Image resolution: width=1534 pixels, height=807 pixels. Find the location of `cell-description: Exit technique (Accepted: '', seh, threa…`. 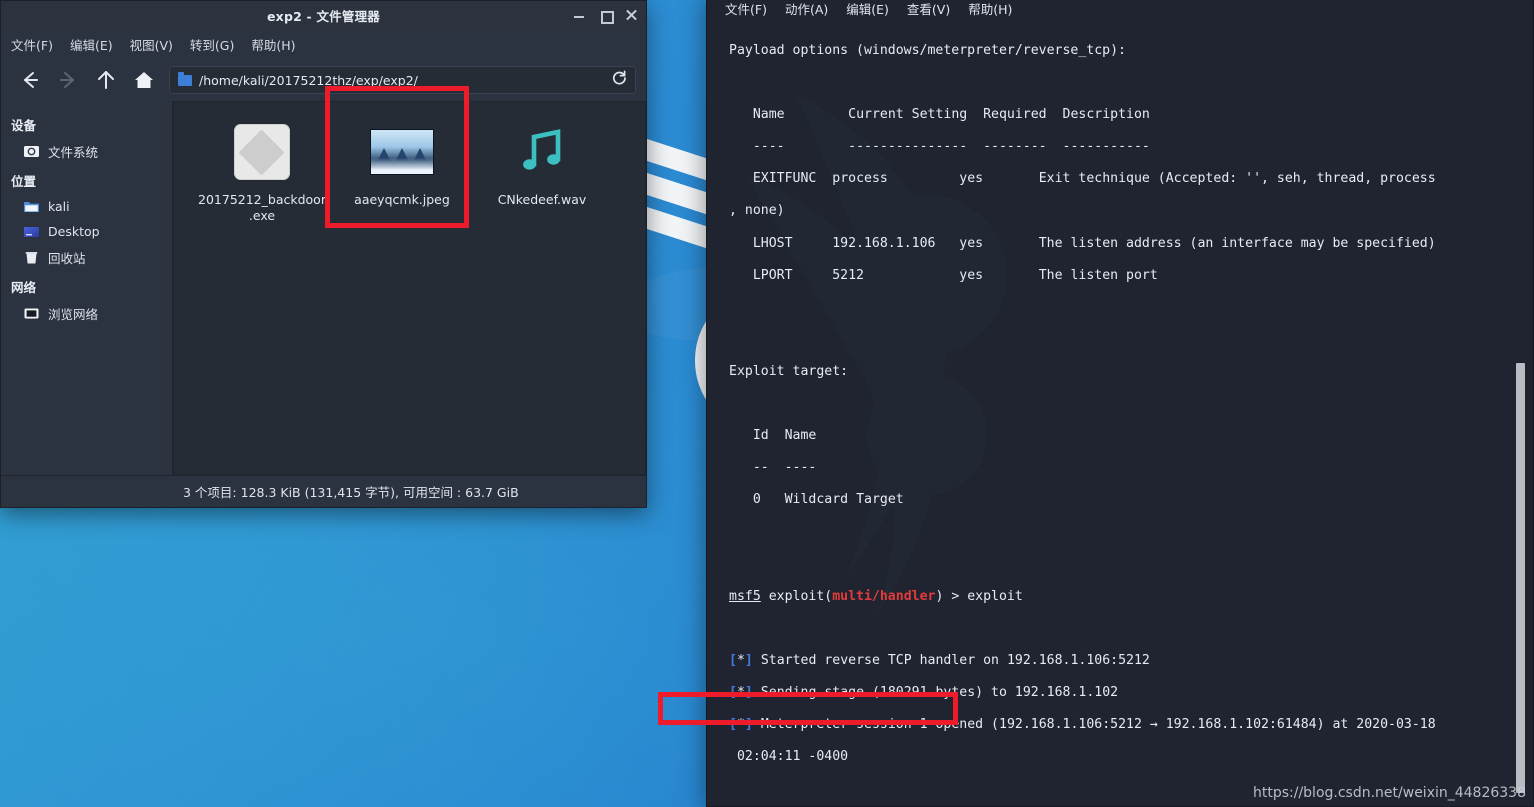

cell-description: Exit technique (Accepted: '', seh, threa… is located at coordinates (1237, 179).